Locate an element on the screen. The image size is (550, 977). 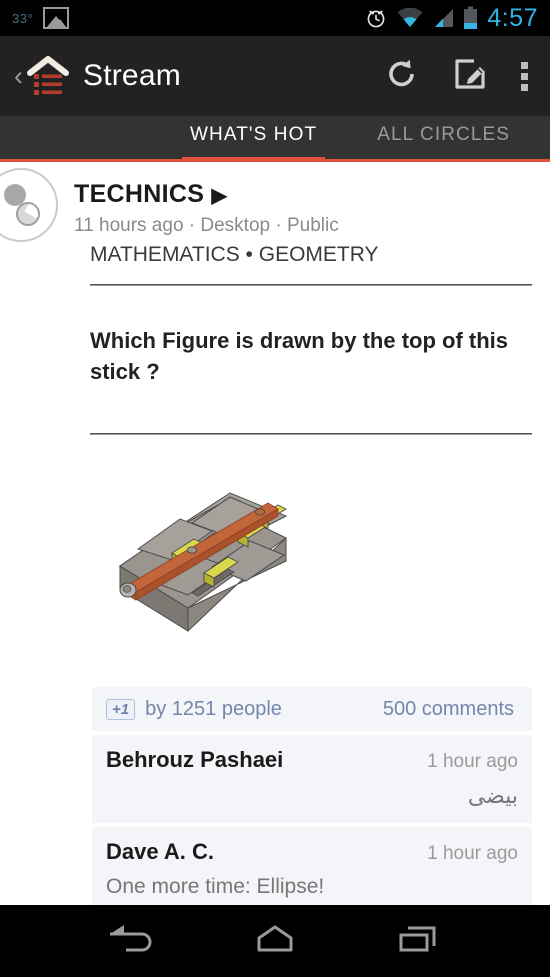
wifi-icon is located at coordinates (410, 17).